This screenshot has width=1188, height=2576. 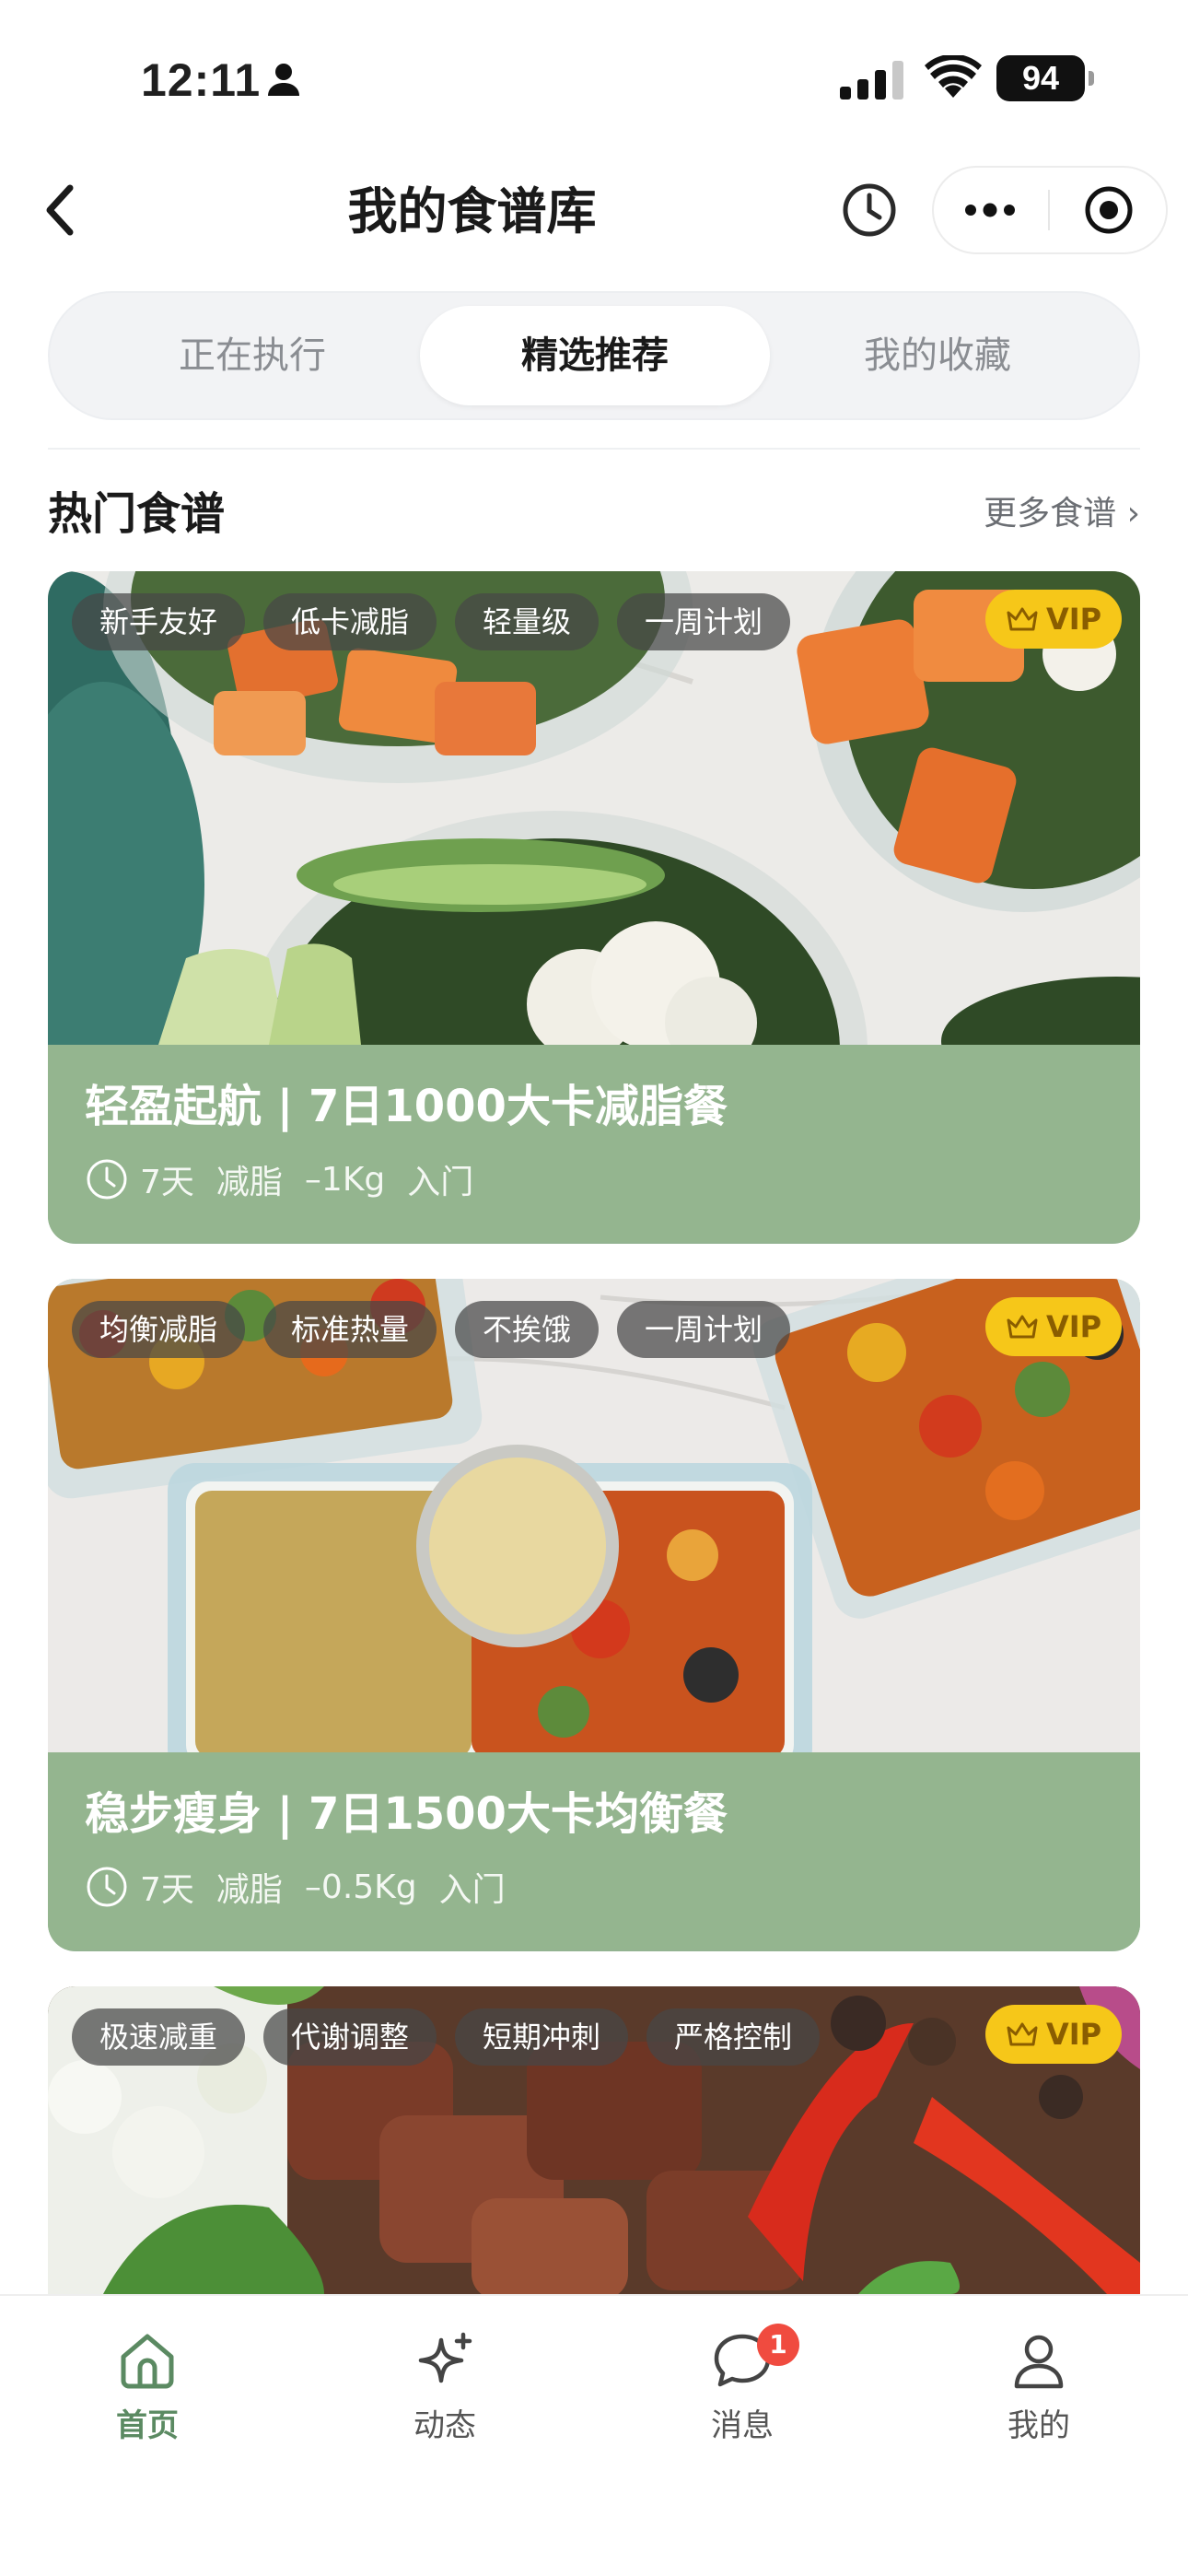 I want to click on recipe-meta: 7天 减脂 –1Kg 入门, so click(x=279, y=1179).